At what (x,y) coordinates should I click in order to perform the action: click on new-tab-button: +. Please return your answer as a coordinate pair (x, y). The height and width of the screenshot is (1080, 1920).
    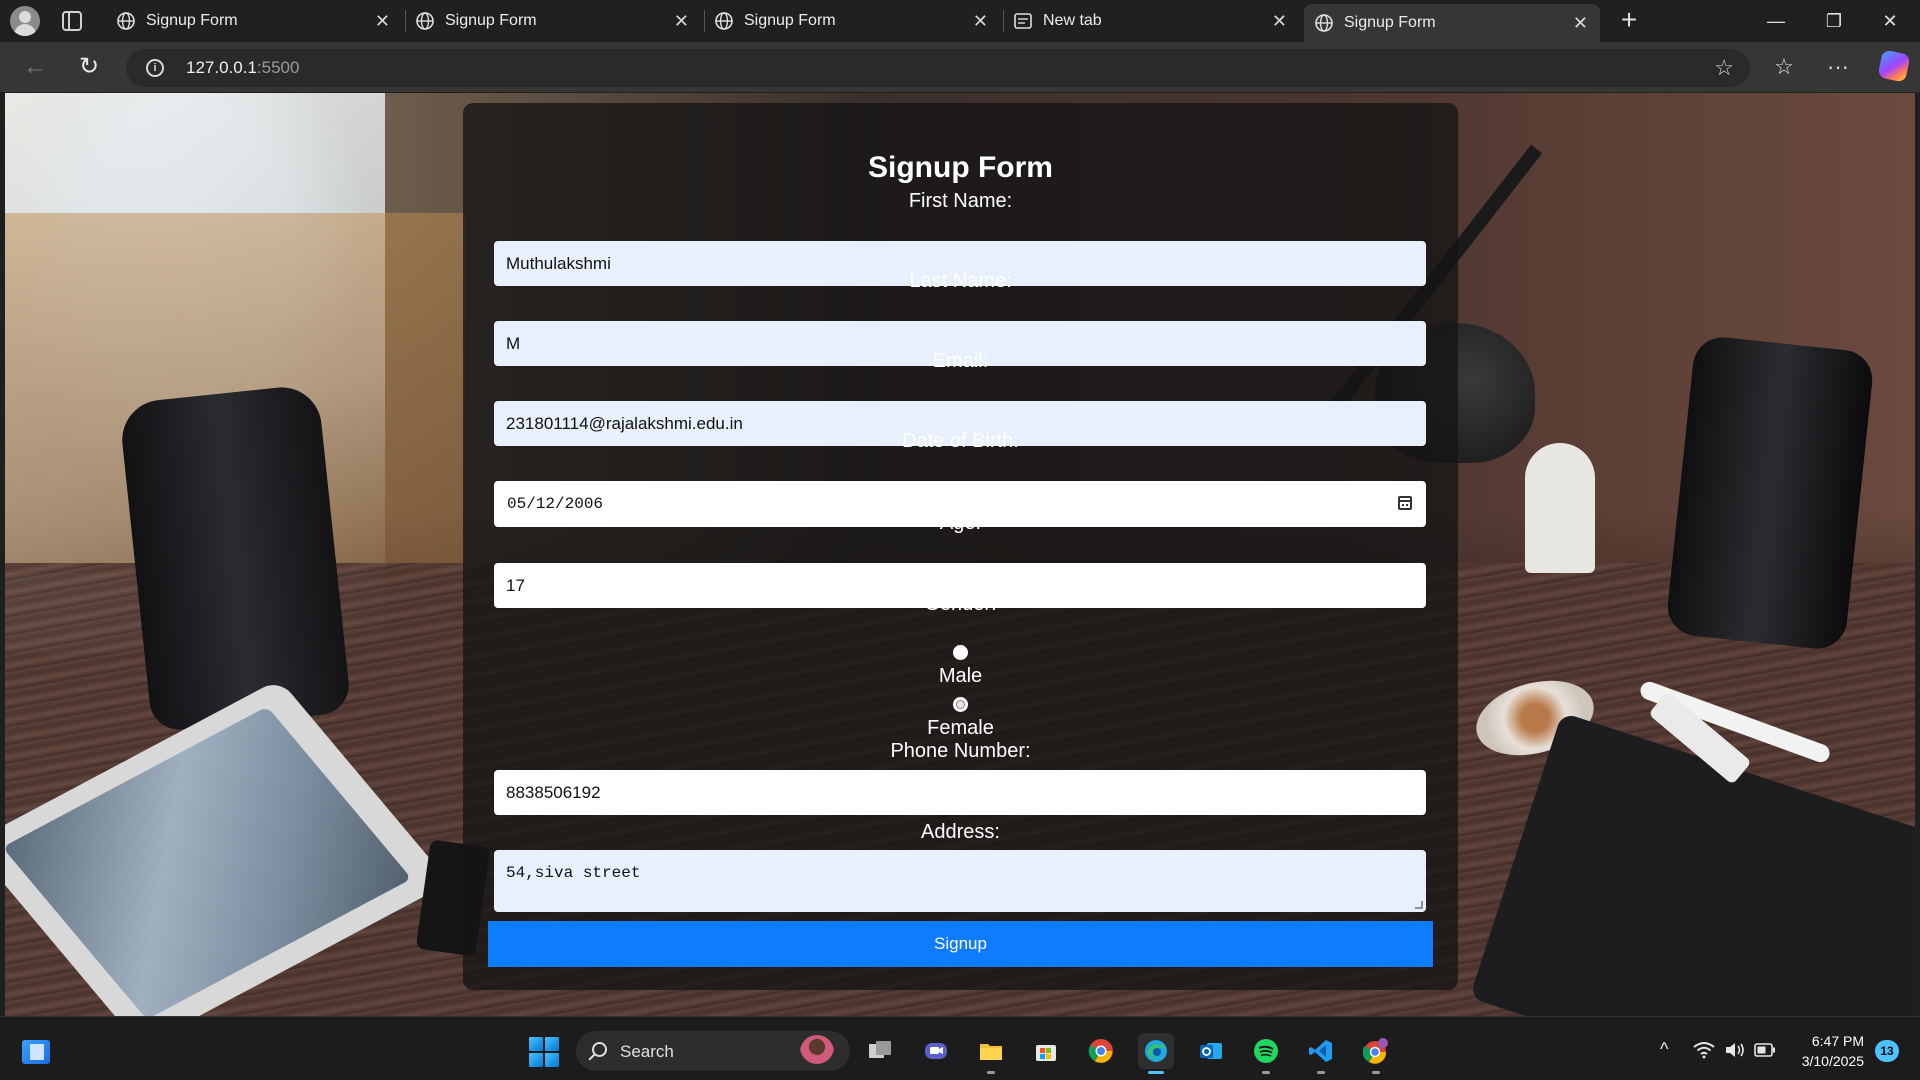
    Looking at the image, I should click on (1629, 21).